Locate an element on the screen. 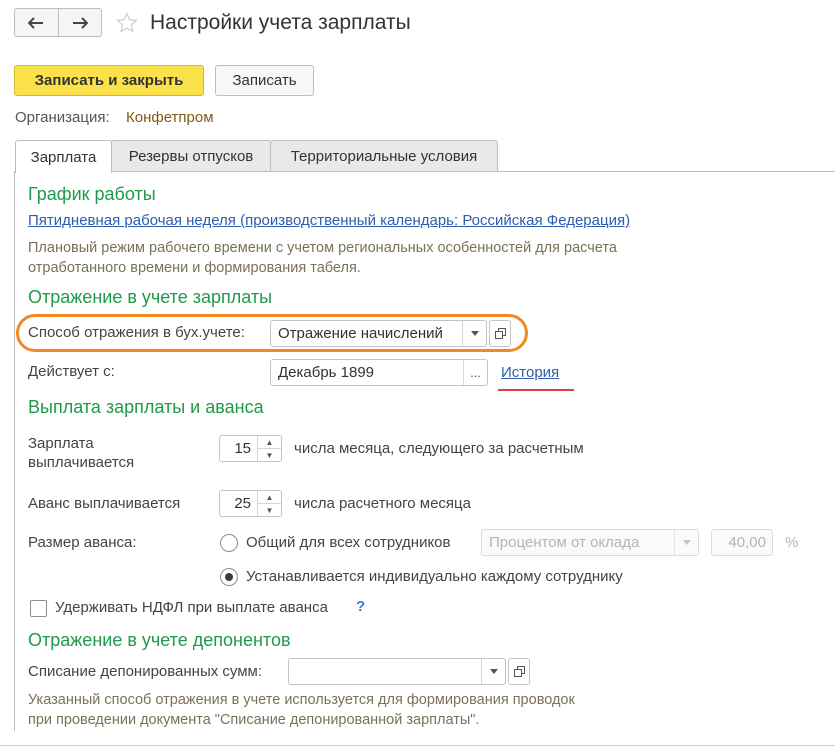 The image size is (835, 751). history-link: История is located at coordinates (530, 372).